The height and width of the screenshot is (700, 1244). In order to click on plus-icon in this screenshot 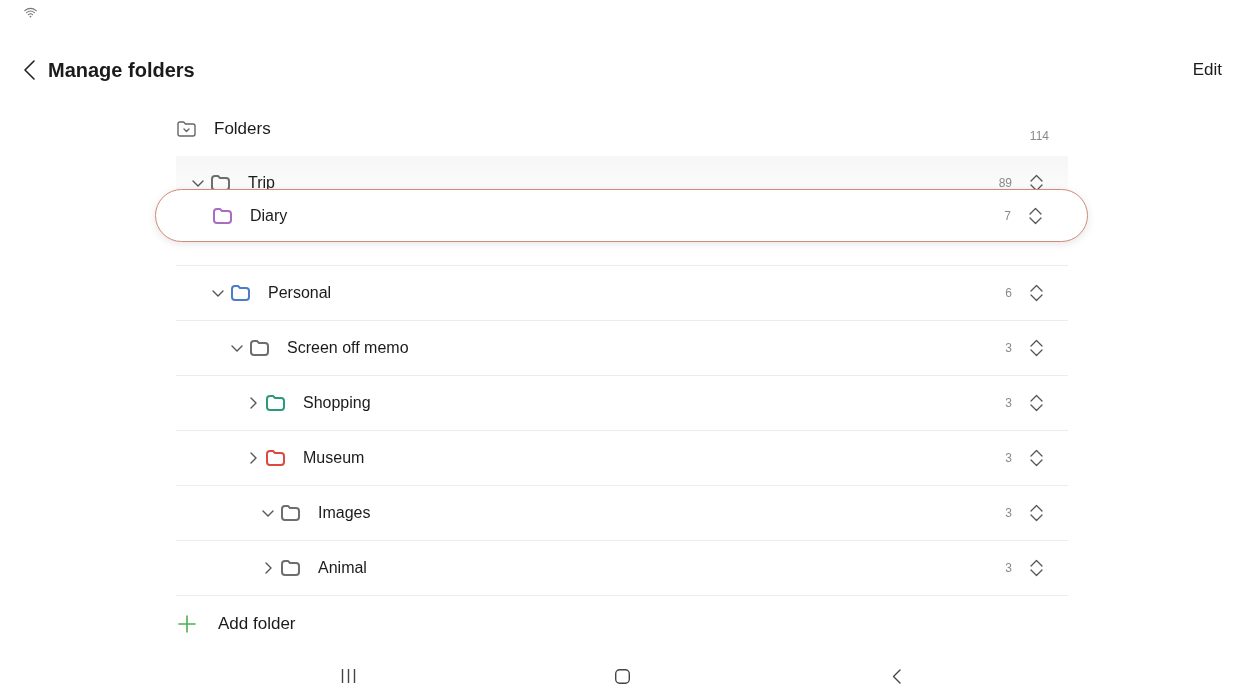, I will do `click(187, 624)`.